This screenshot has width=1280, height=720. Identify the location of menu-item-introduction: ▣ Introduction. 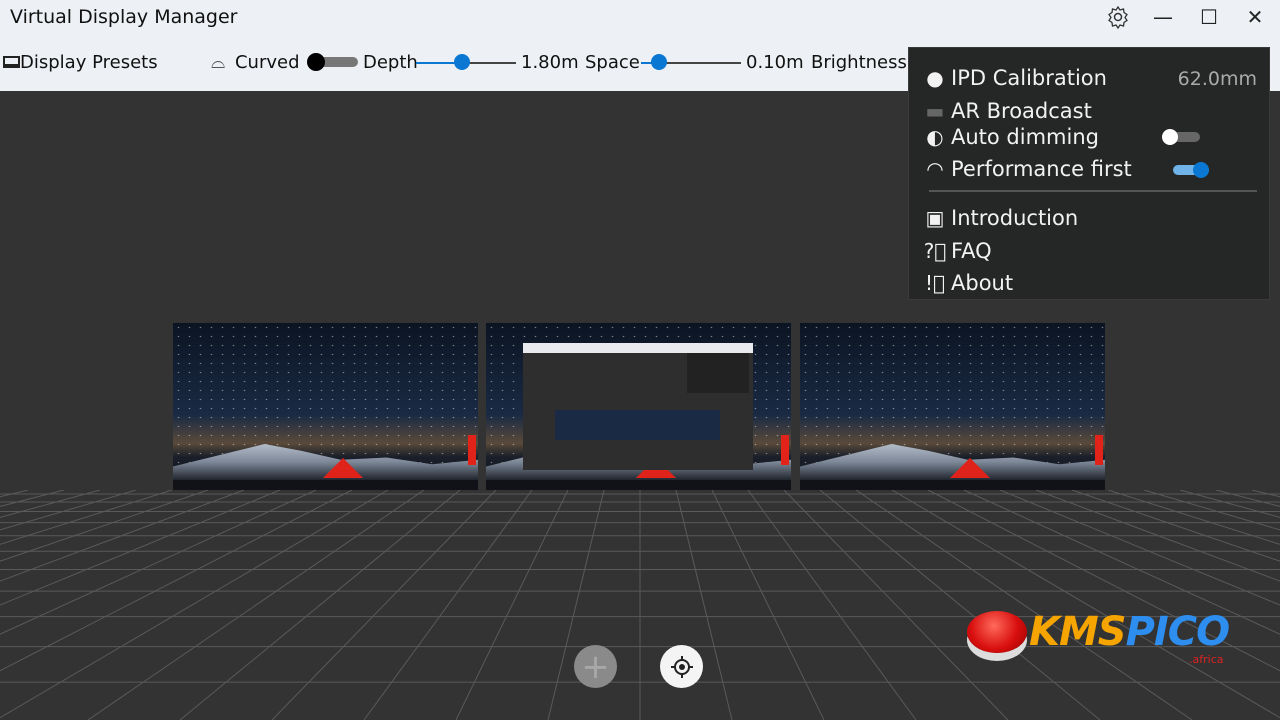
(1001, 218).